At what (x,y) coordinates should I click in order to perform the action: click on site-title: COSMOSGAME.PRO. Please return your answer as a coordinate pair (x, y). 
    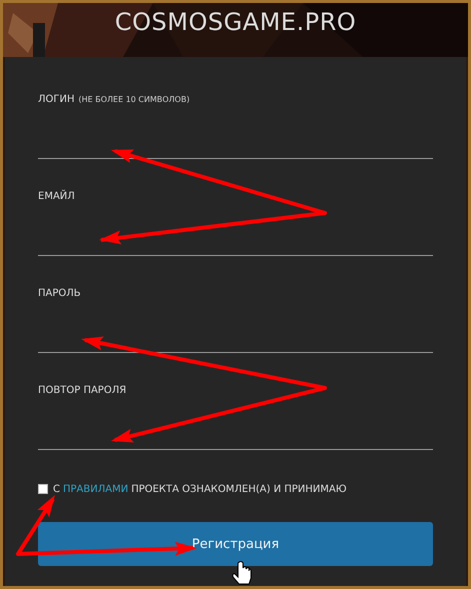
    Looking at the image, I should click on (235, 22).